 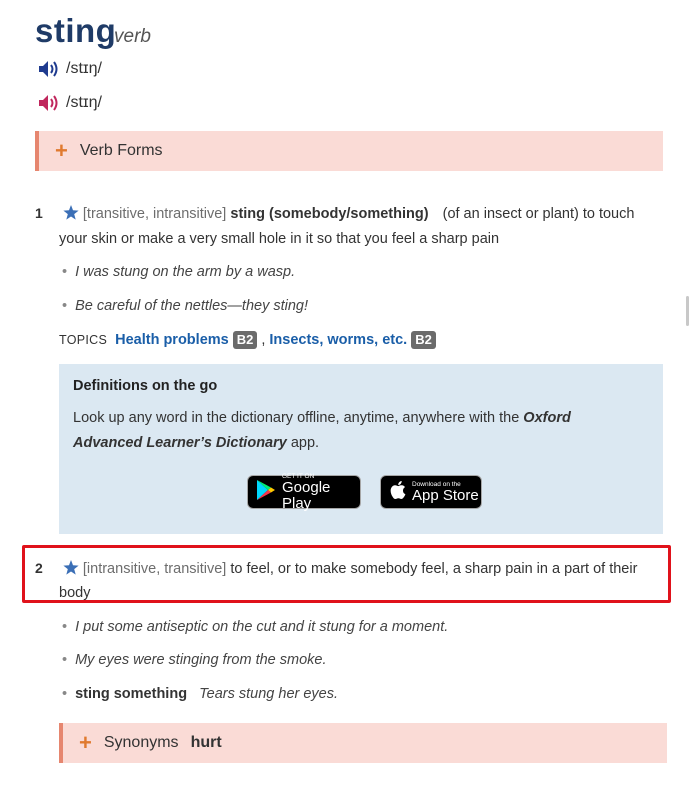 What do you see at coordinates (349, 151) in the screenshot?
I see `verb-forms-toggle: + Verb Forms` at bounding box center [349, 151].